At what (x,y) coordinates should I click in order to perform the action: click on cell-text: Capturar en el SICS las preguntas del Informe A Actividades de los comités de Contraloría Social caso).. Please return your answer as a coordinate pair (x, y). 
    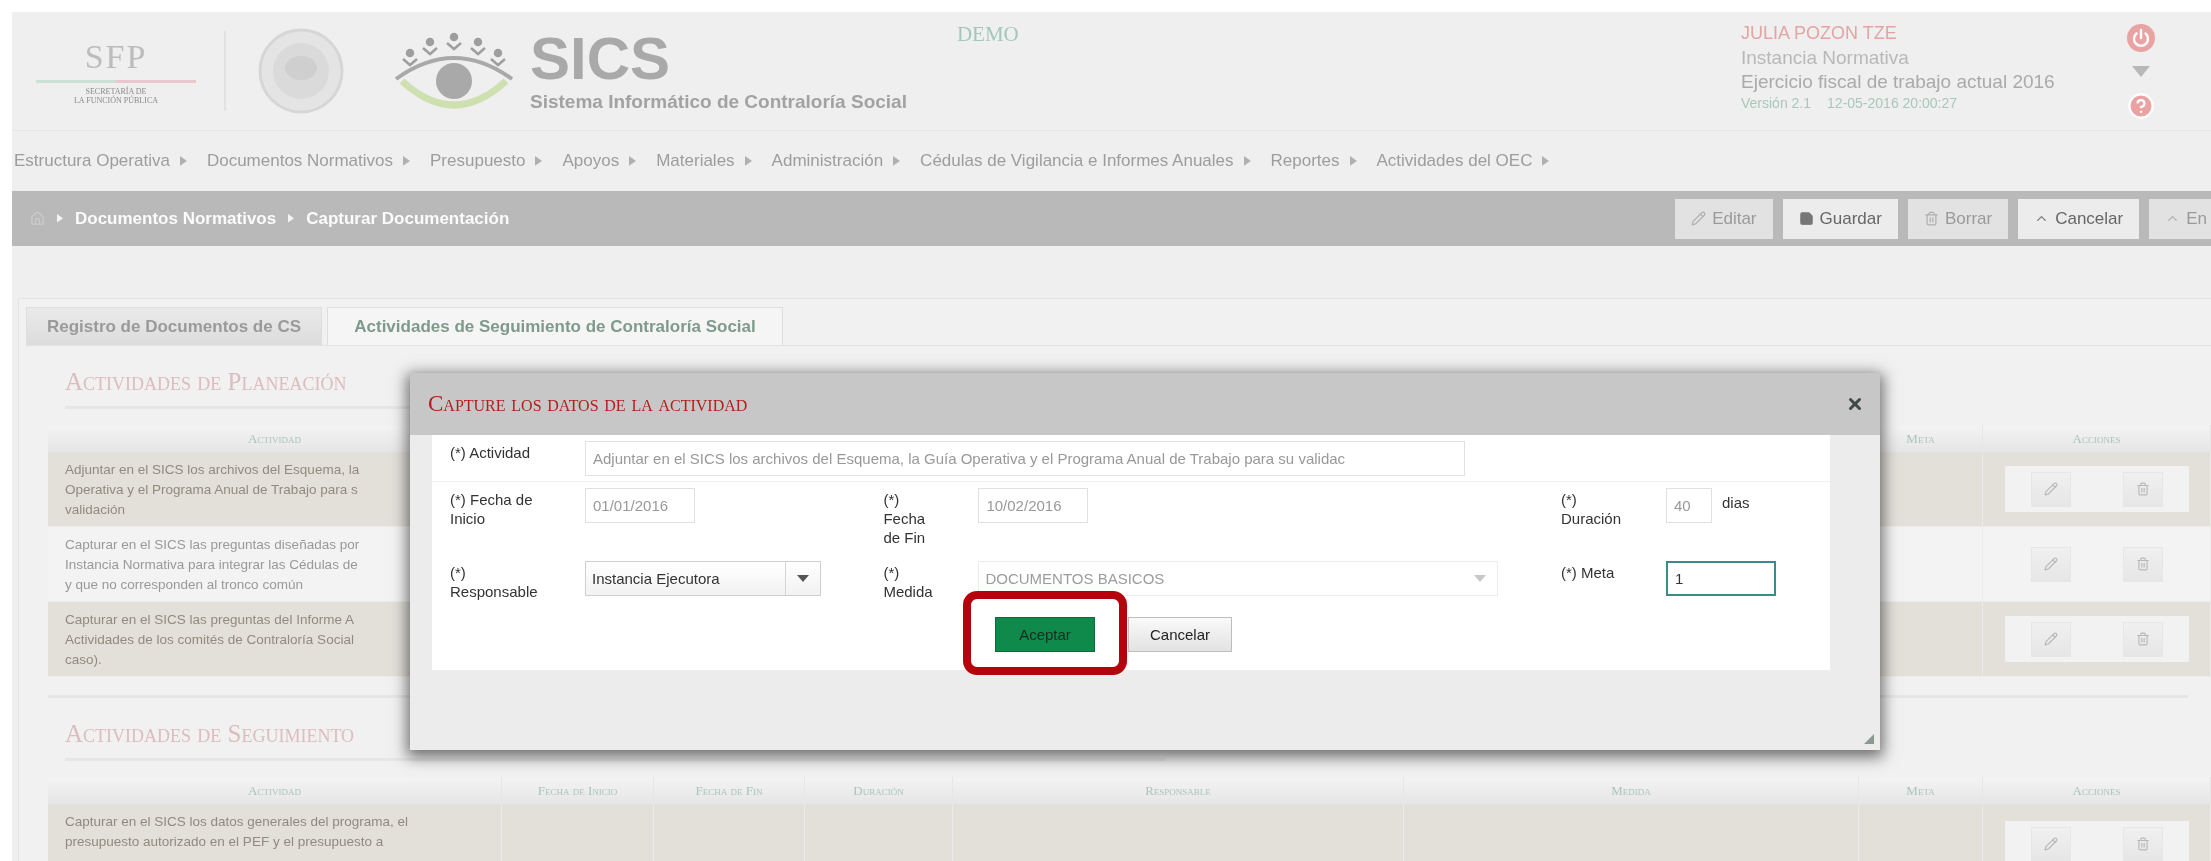
    Looking at the image, I should click on (209, 640).